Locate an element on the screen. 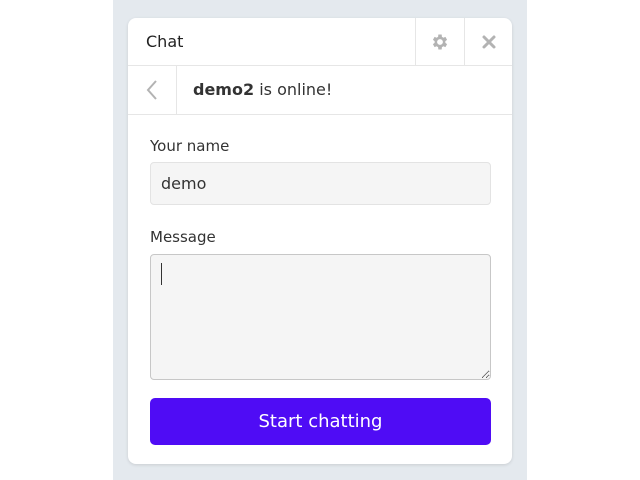 The image size is (640, 480). message-label: Message is located at coordinates (183, 237).